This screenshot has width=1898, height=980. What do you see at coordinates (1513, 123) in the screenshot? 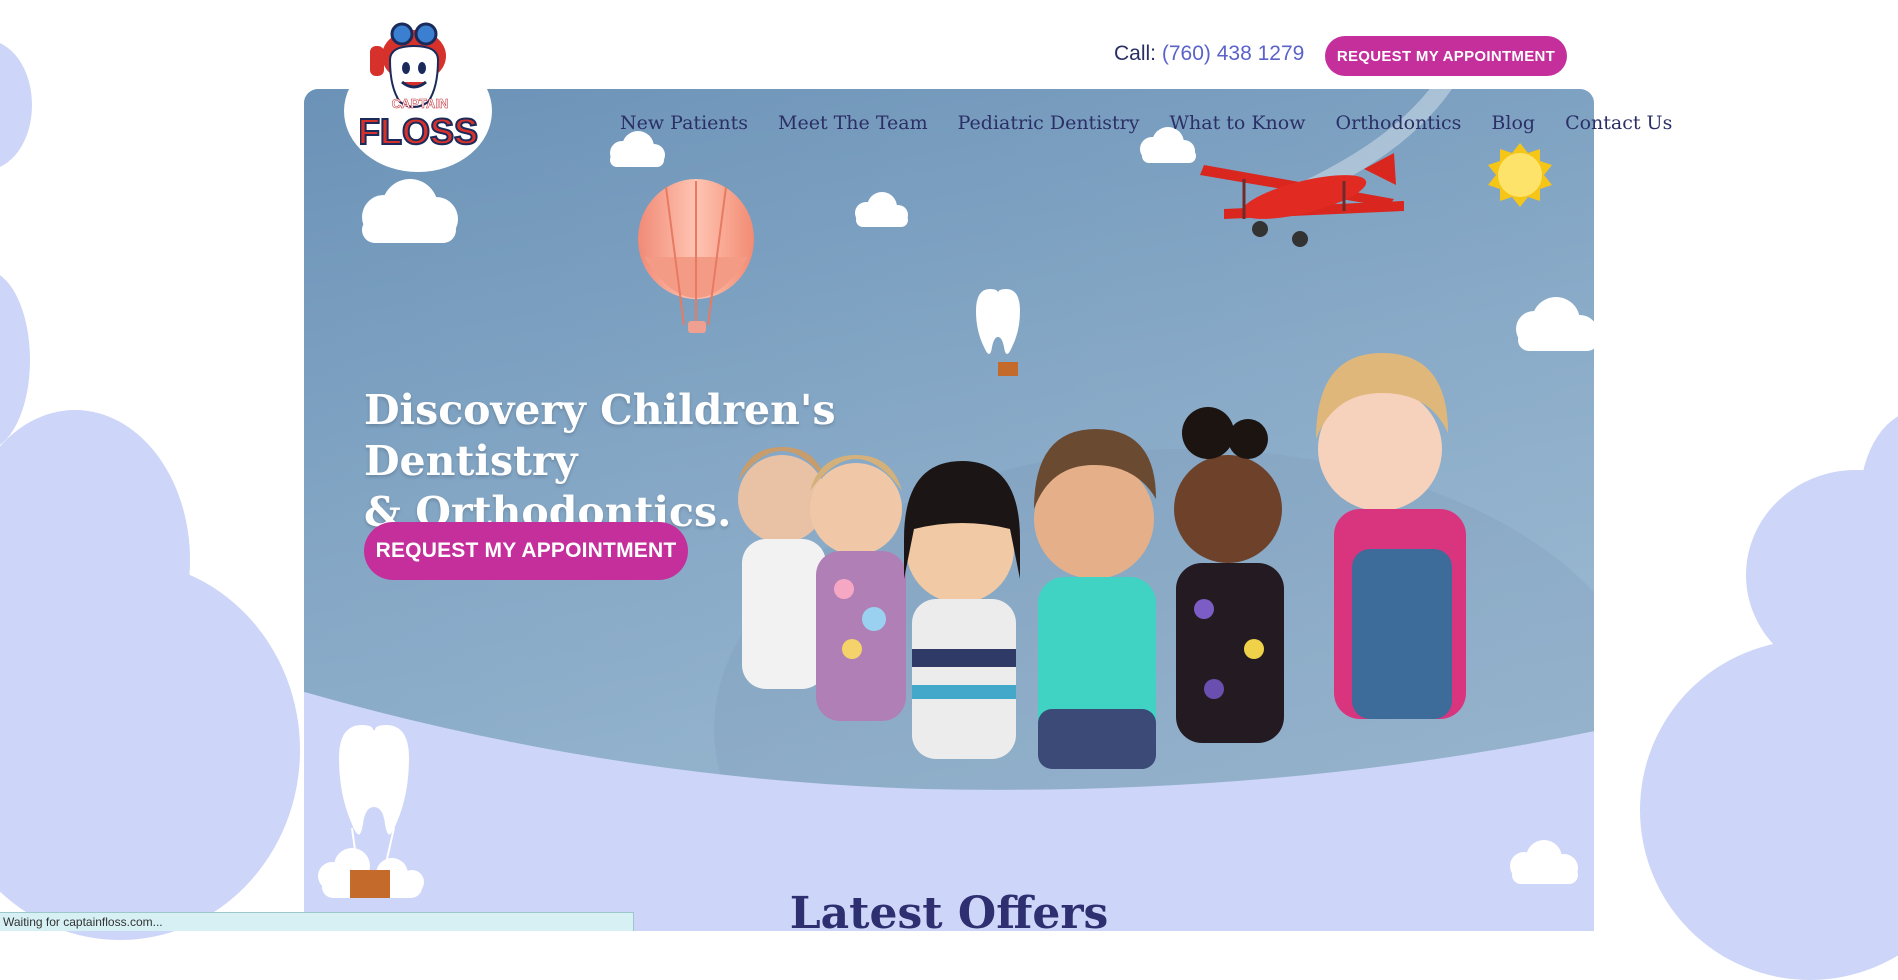
I see `nav-item-blog: Blog` at bounding box center [1513, 123].